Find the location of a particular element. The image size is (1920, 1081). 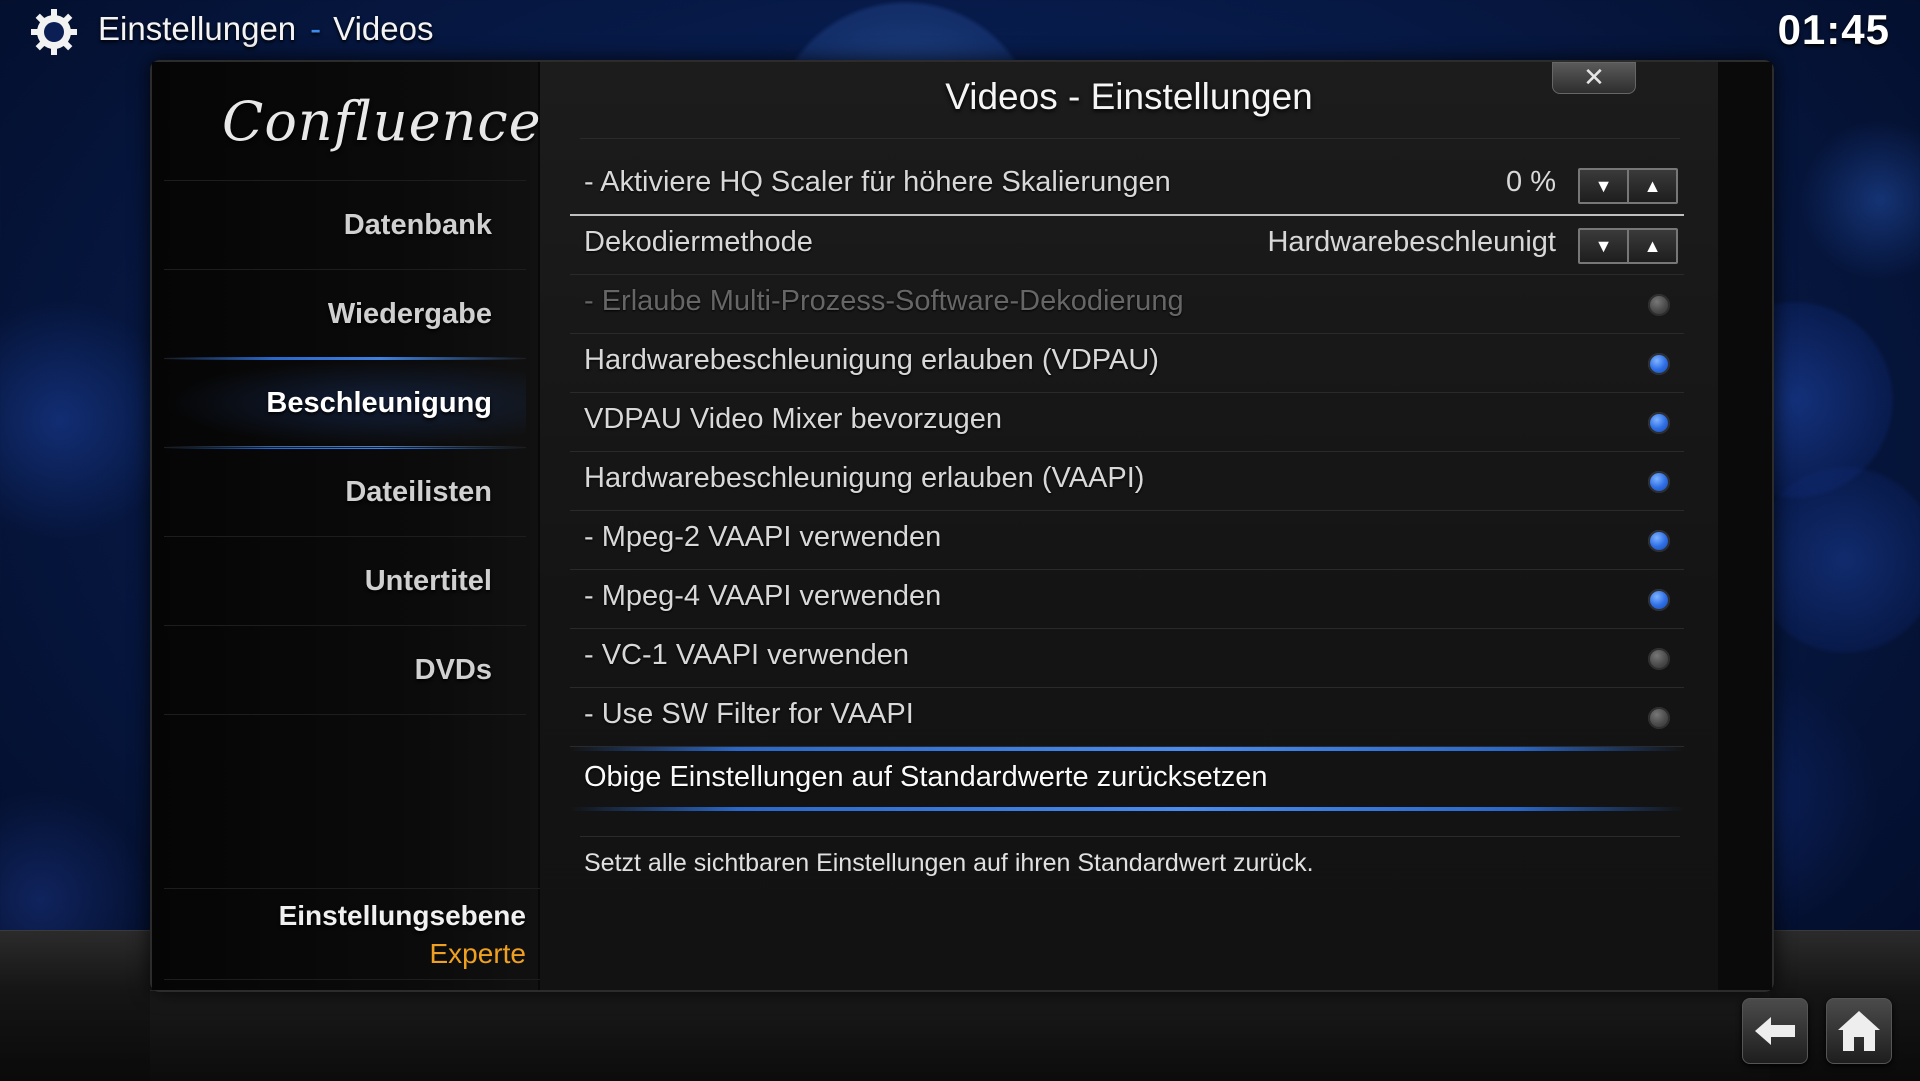

setting-row-mpeg2-vaapi: - Mpeg-2 VAAPI verwenden is located at coordinates (1127, 540).